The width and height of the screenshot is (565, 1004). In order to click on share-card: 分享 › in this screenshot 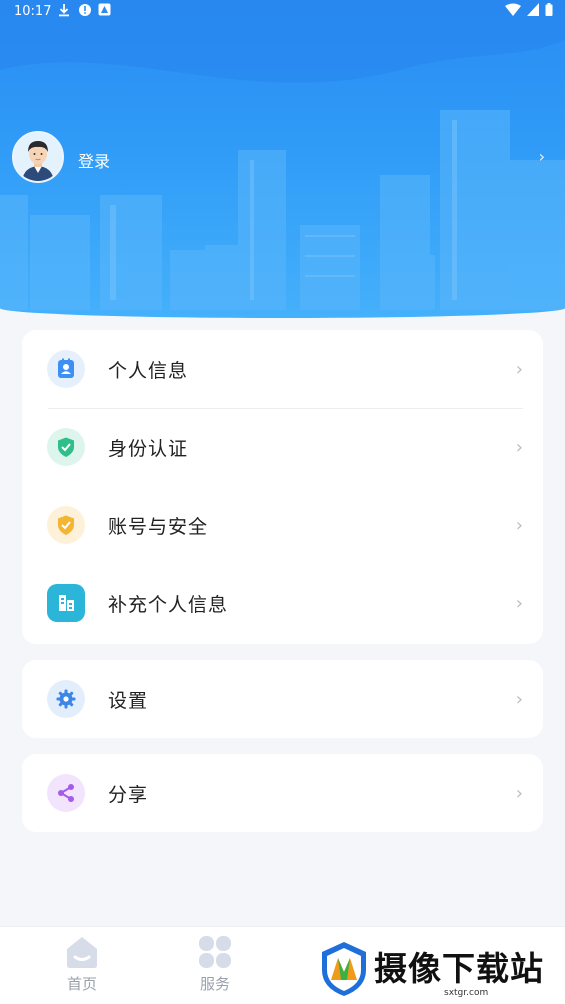, I will do `click(282, 793)`.